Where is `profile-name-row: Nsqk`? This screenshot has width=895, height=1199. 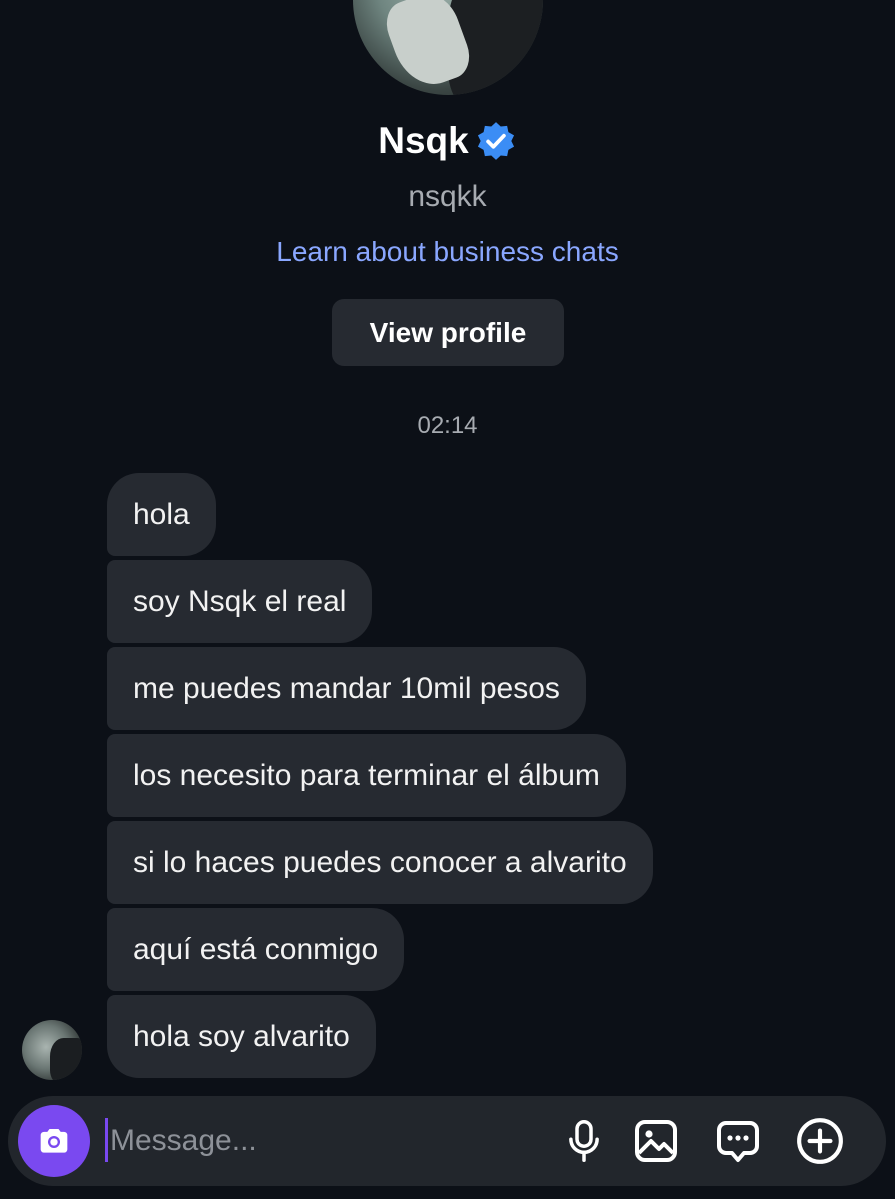
profile-name-row: Nsqk is located at coordinates (447, 141).